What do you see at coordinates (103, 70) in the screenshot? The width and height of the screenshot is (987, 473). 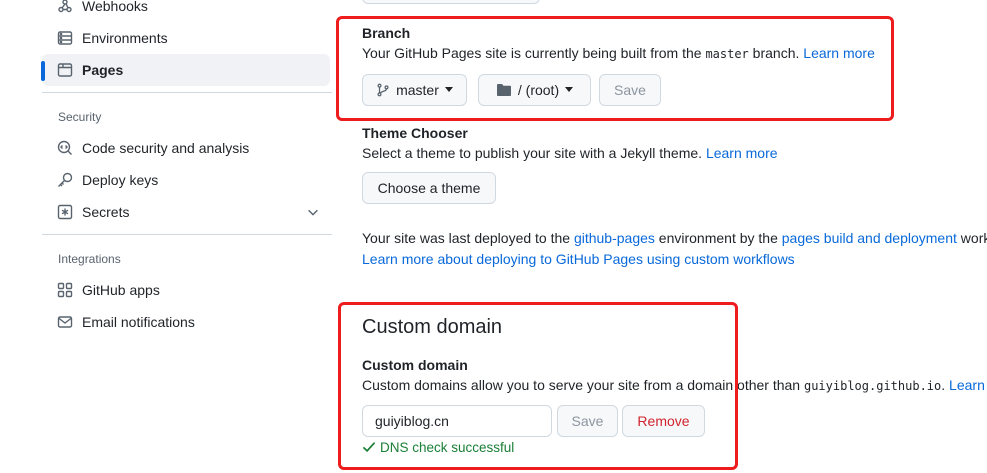 I see `sidebar-item-label: Pages` at bounding box center [103, 70].